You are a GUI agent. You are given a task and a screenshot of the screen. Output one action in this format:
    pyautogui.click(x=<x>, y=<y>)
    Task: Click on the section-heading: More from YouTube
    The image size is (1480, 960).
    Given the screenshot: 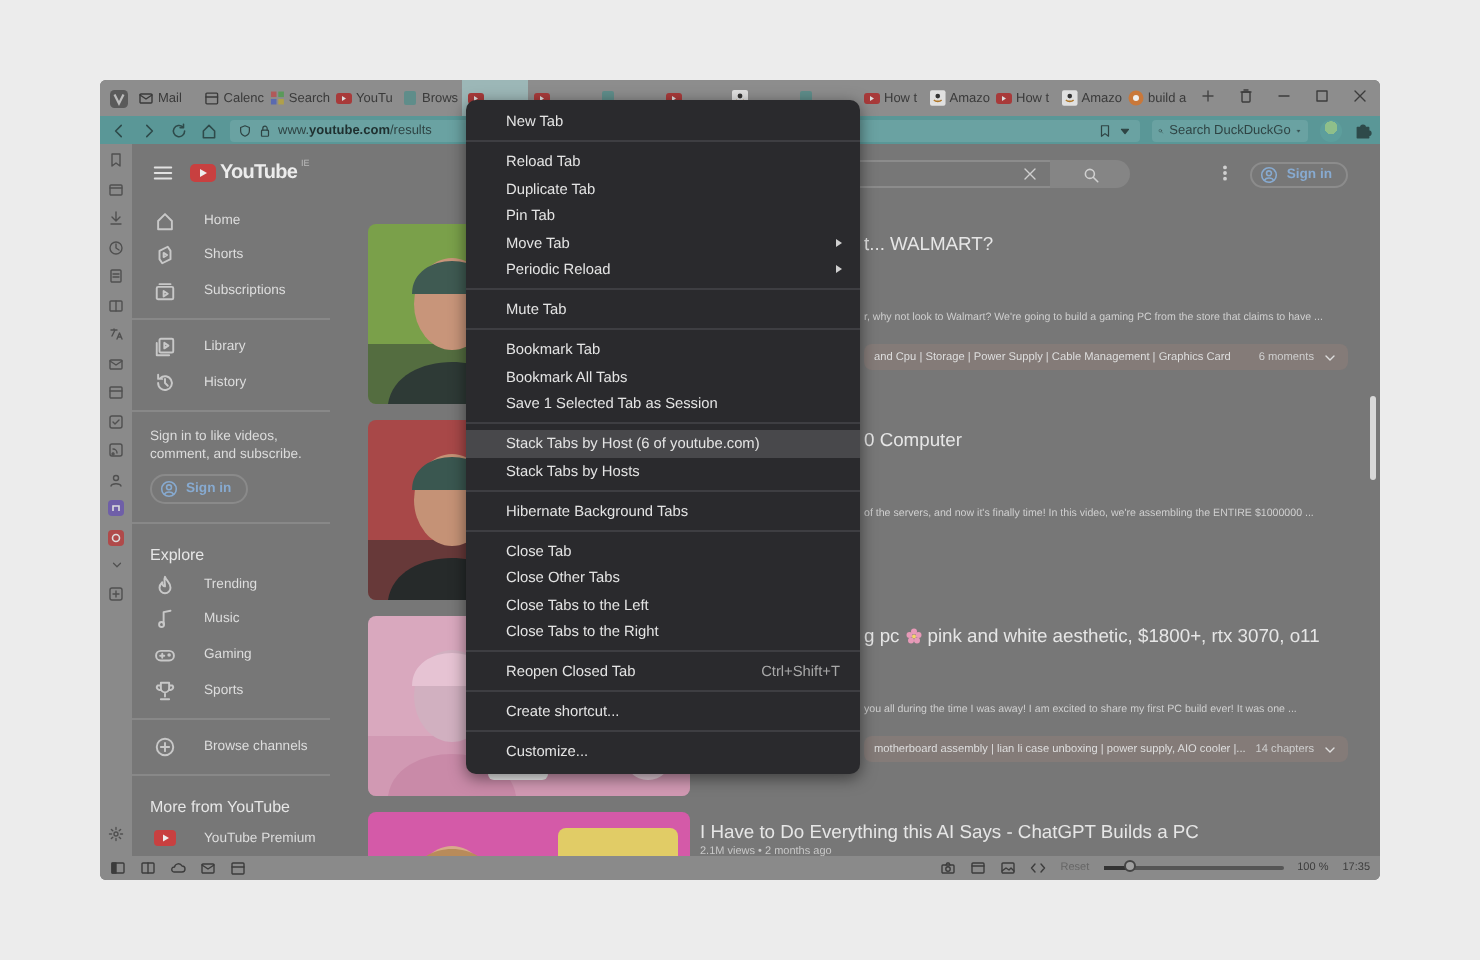 What is the action you would take?
    pyautogui.click(x=220, y=808)
    